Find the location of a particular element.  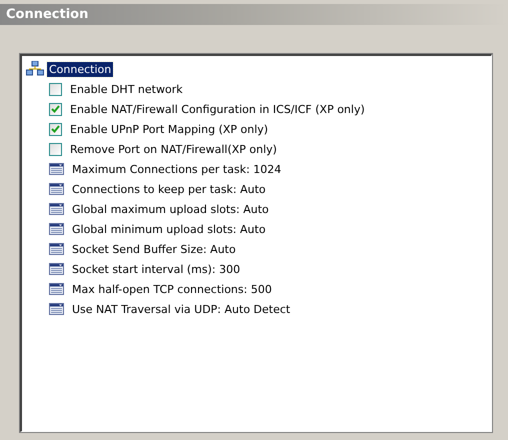

option-label: Enable NAT/Firewall Configuration in ICS/ICF (XP only) is located at coordinates (217, 109).